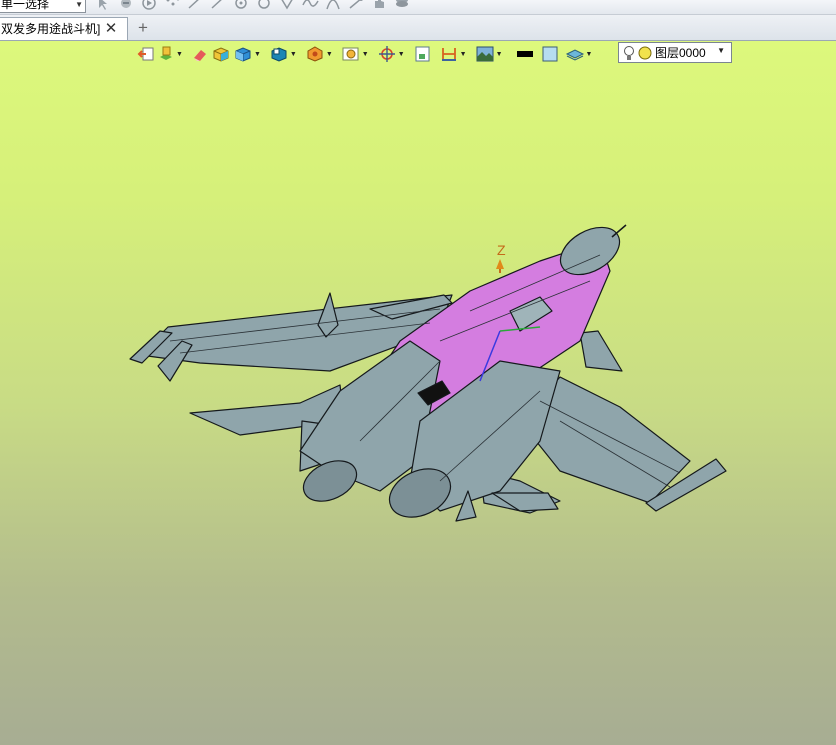 Image resolution: width=836 pixels, height=745 pixels. Describe the element at coordinates (25, 5) in the screenshot. I see `selection-filter-value: 单一选择` at that location.